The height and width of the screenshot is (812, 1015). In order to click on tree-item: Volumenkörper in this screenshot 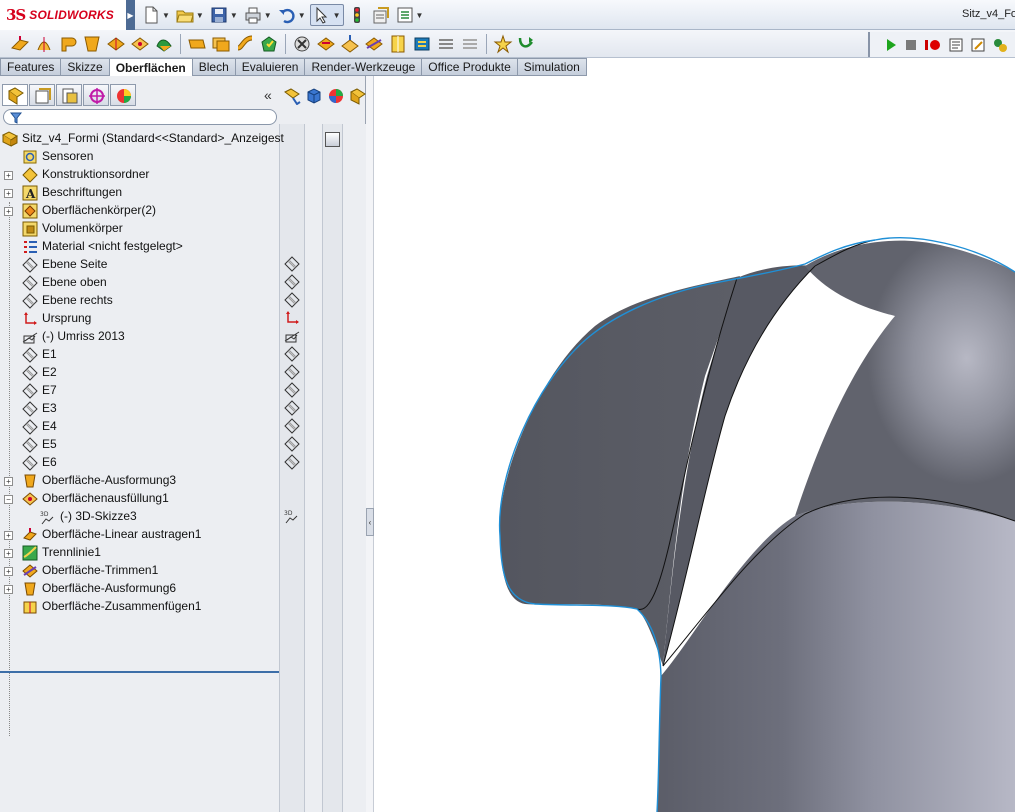, I will do `click(139, 229)`.